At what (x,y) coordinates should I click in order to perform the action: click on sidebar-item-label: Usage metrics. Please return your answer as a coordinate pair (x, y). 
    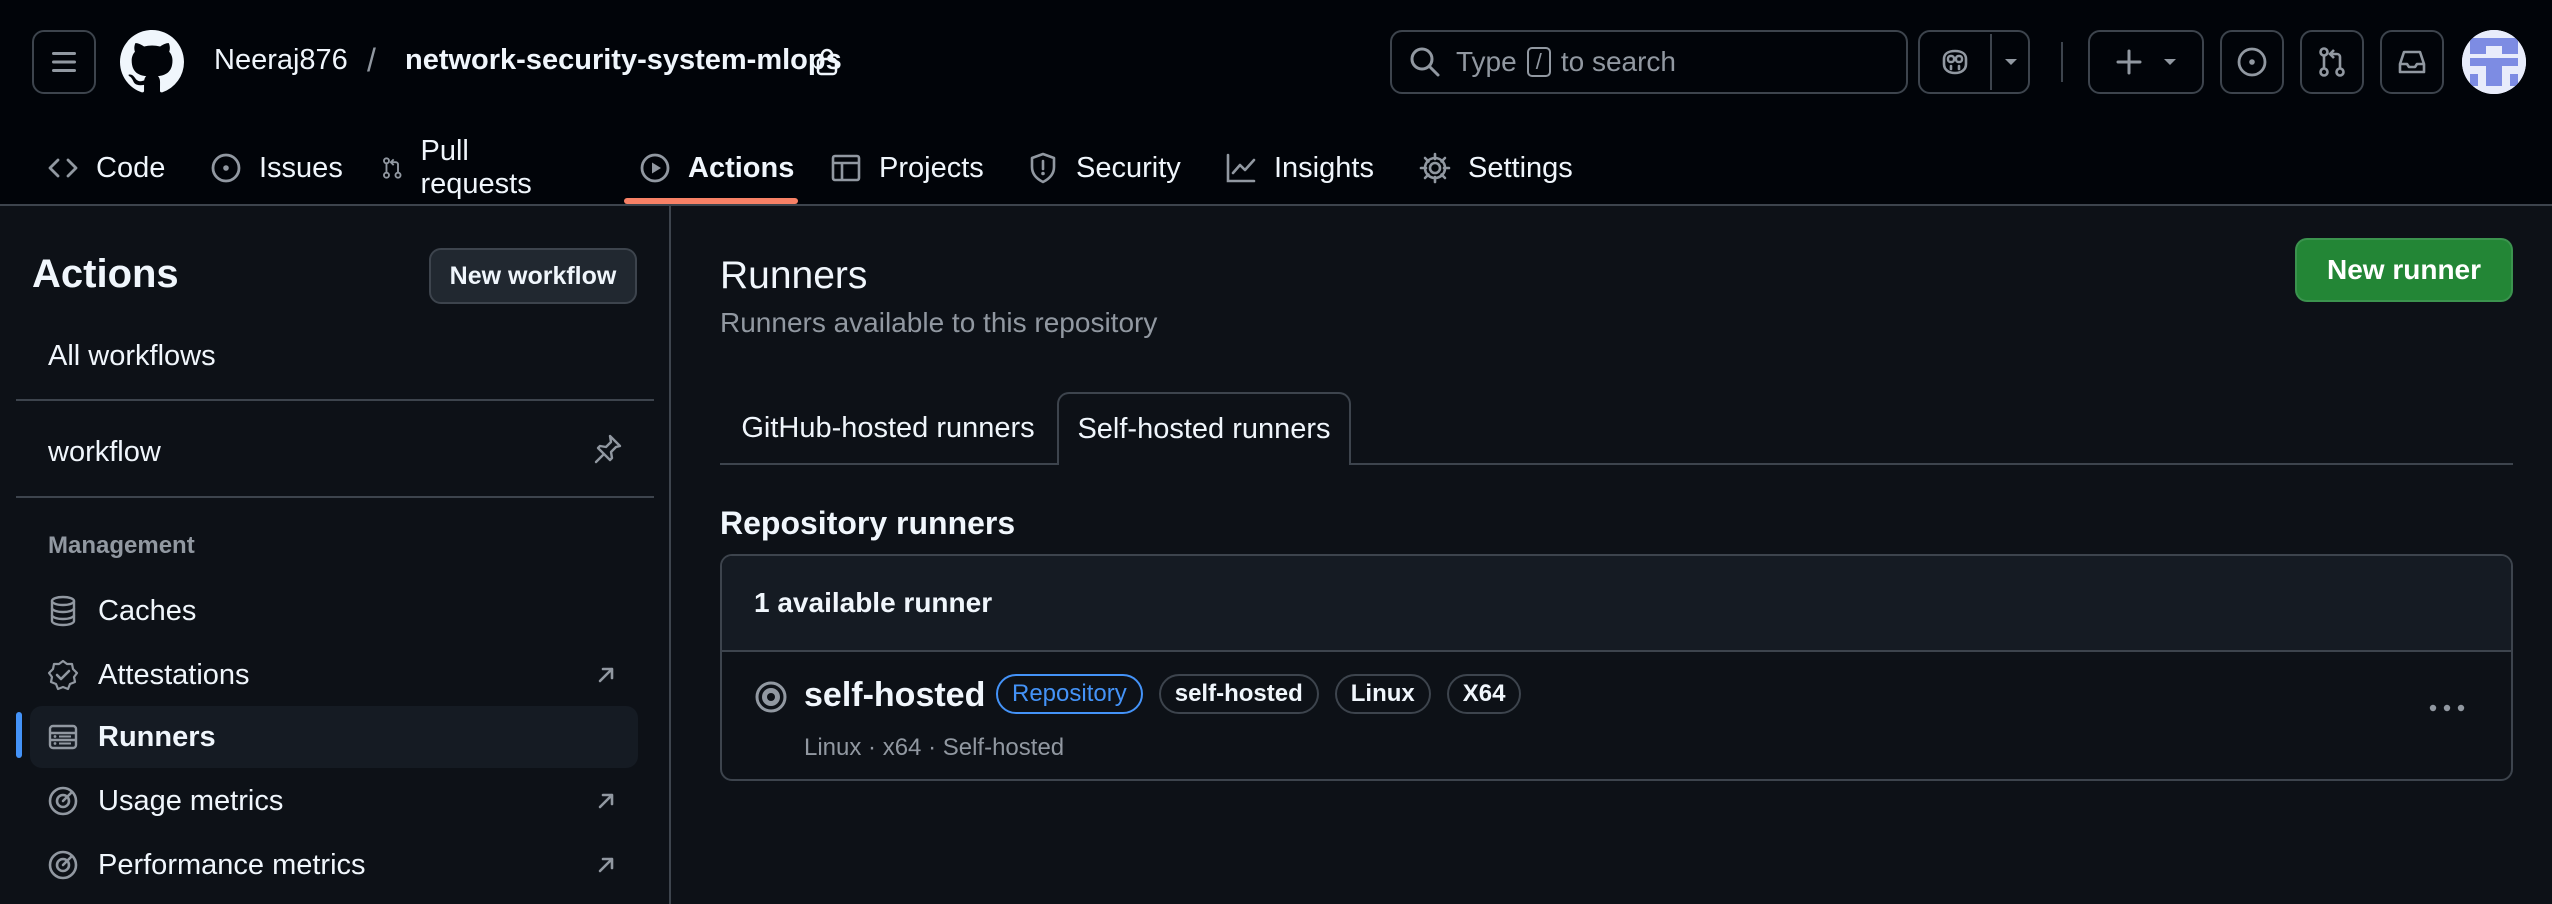
    Looking at the image, I should click on (191, 800).